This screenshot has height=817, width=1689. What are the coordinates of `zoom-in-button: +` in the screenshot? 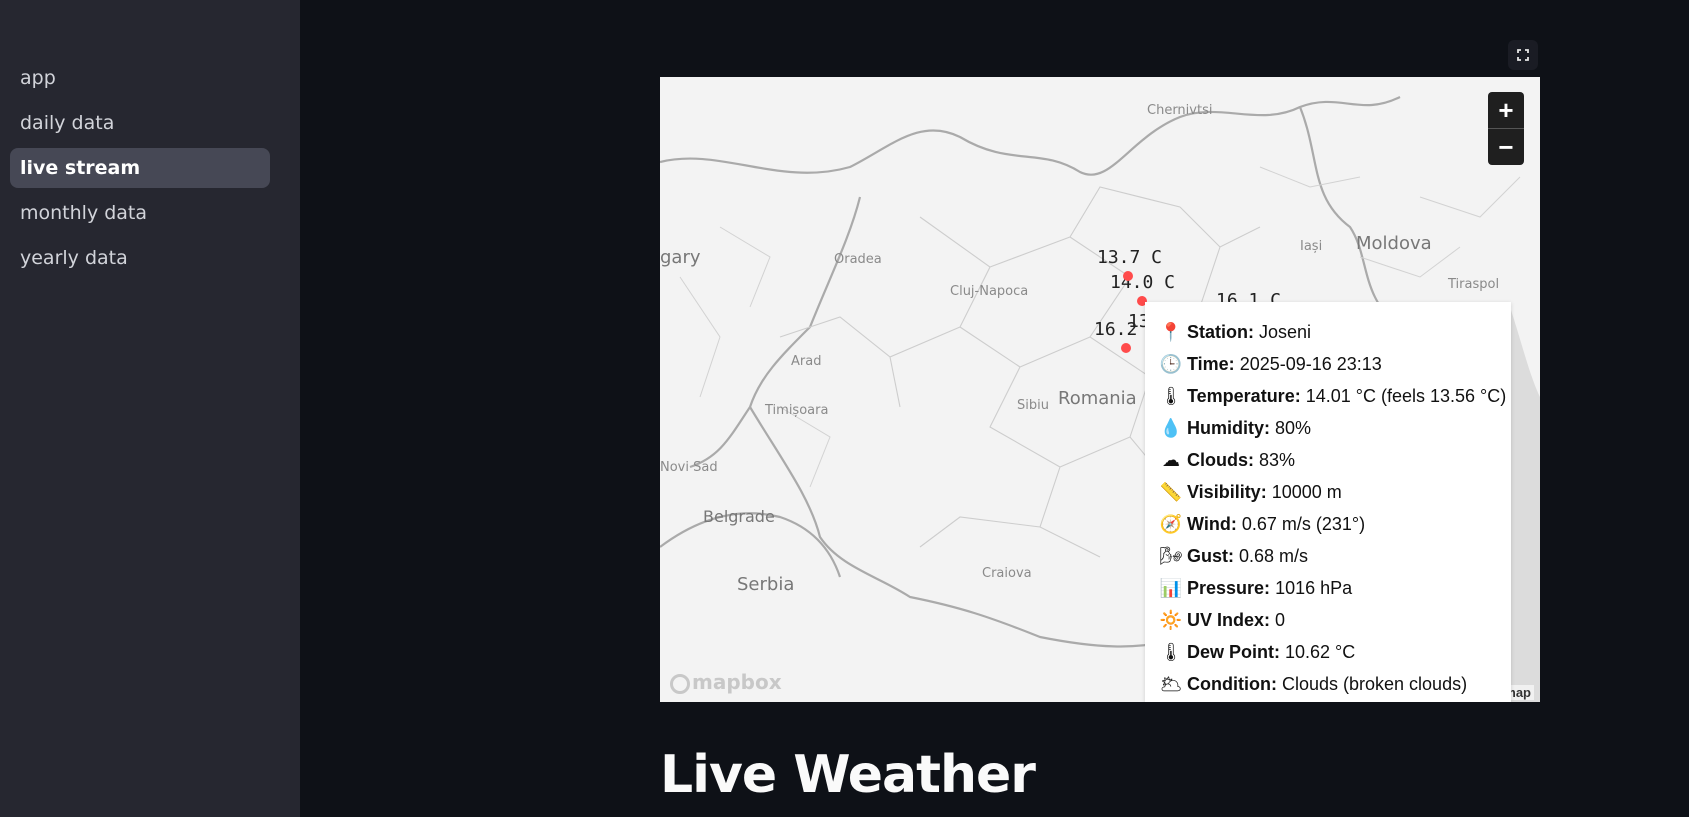 It's located at (1506, 110).